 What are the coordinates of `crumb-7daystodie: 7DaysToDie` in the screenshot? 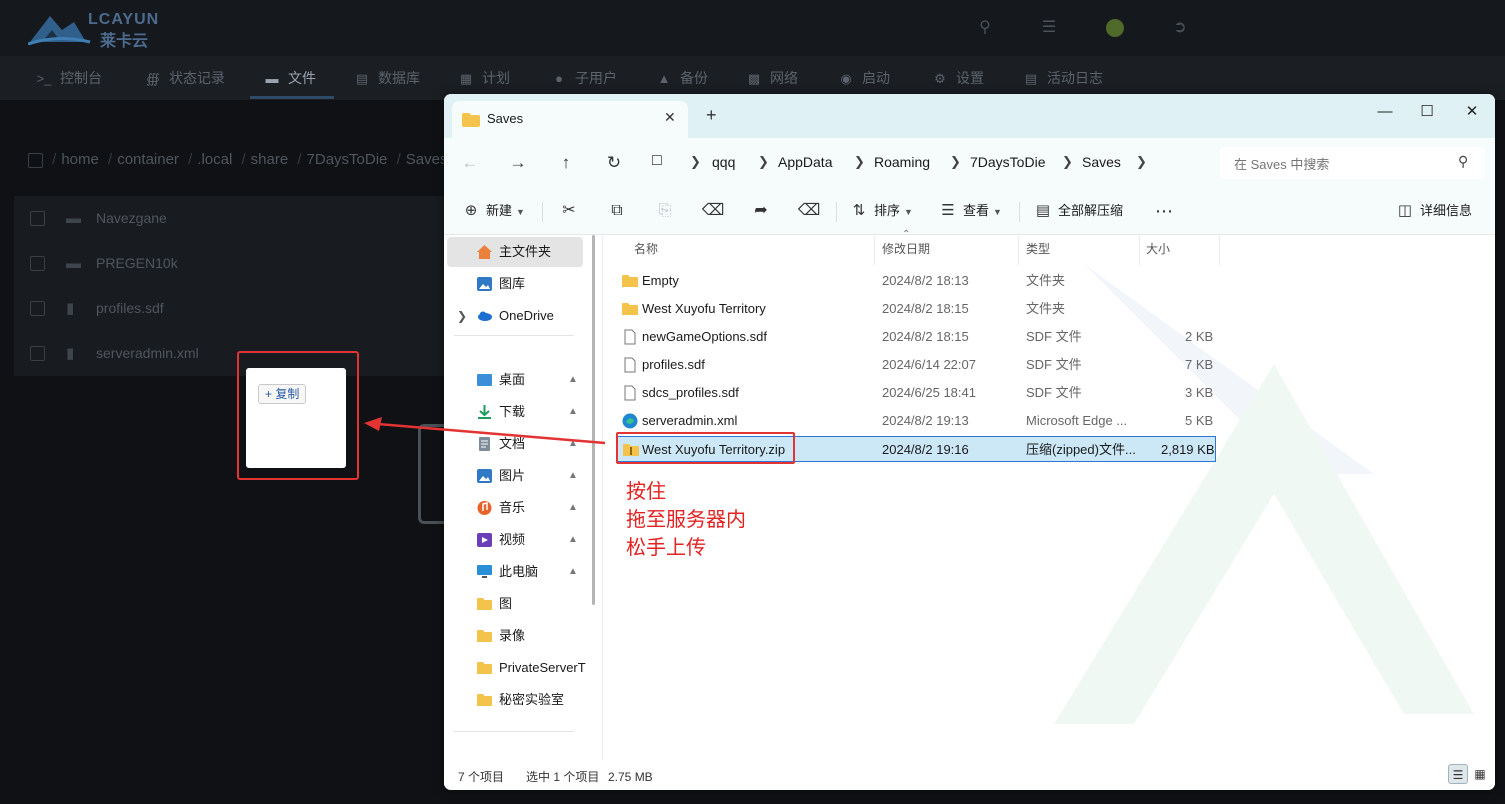 It's located at (347, 159).